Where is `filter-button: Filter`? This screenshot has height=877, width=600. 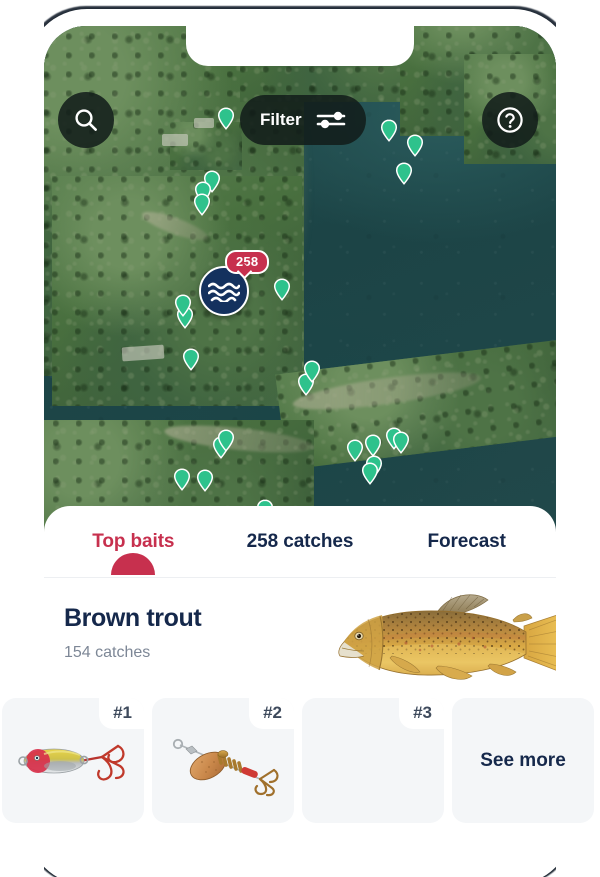
filter-button: Filter is located at coordinates (303, 120).